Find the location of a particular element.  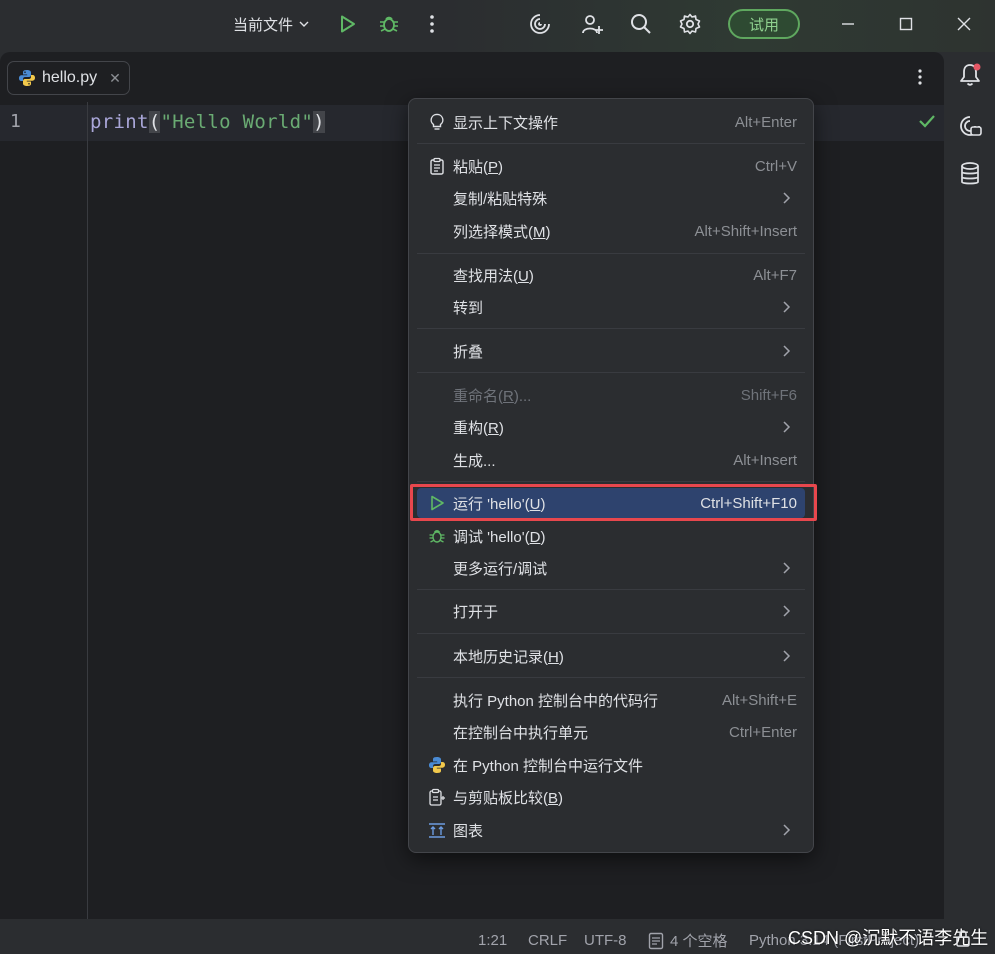

line-number: 1 is located at coordinates (15, 121).